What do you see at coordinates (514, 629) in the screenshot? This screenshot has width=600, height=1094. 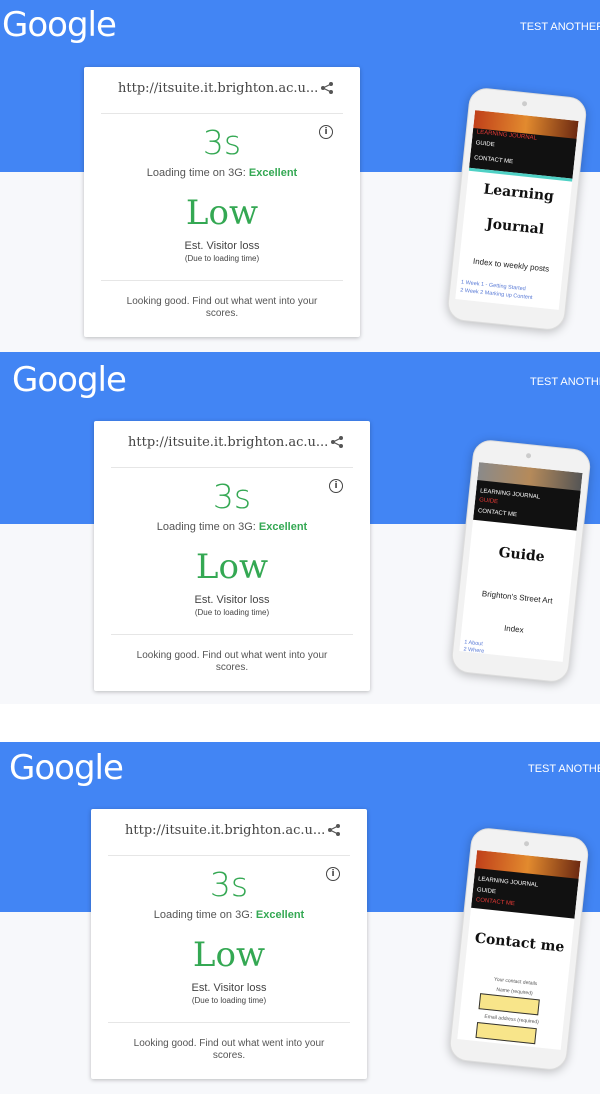 I see `site-subheading: Index` at bounding box center [514, 629].